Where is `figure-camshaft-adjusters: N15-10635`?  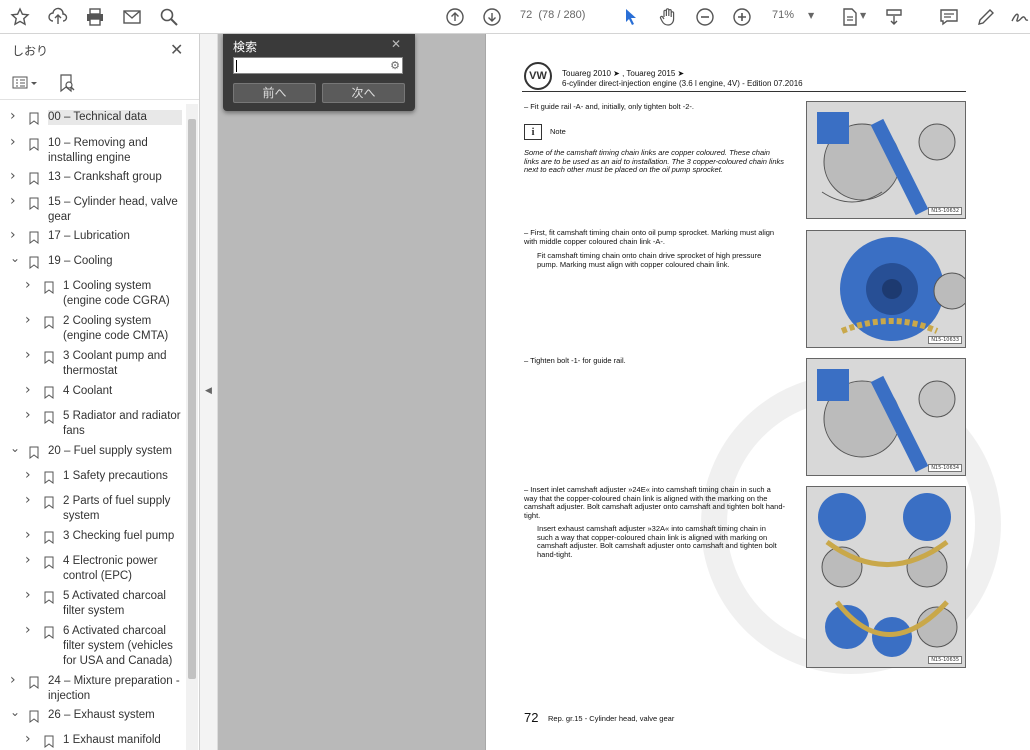
figure-camshaft-adjusters: N15-10635 is located at coordinates (886, 577).